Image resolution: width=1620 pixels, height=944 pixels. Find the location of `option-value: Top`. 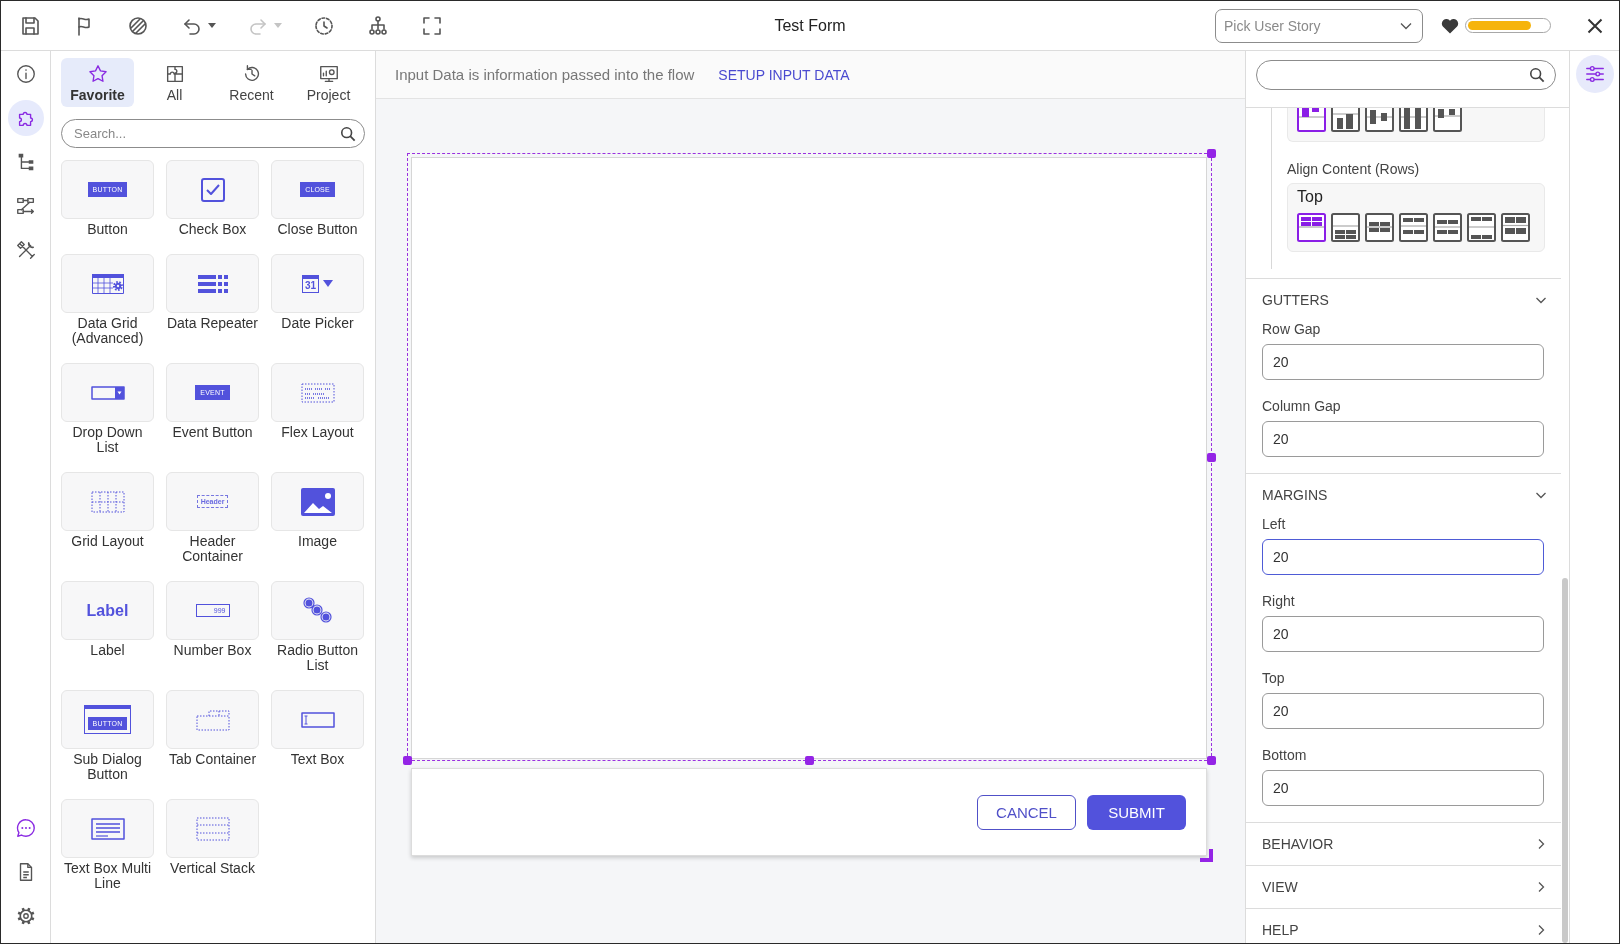

option-value: Top is located at coordinates (1310, 197).